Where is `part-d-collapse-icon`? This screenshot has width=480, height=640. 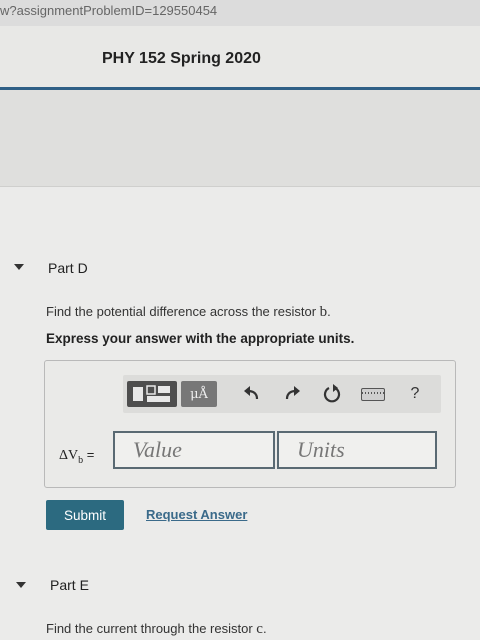
part-d-collapse-icon is located at coordinates (19, 267).